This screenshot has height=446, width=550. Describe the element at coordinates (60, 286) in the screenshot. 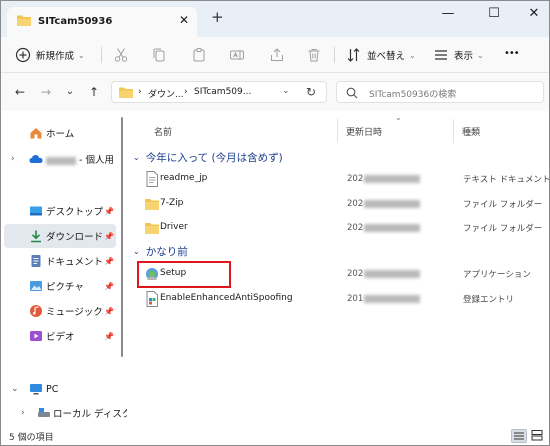

I see `sidebar-item-pictures: ピクチャ 📌` at that location.